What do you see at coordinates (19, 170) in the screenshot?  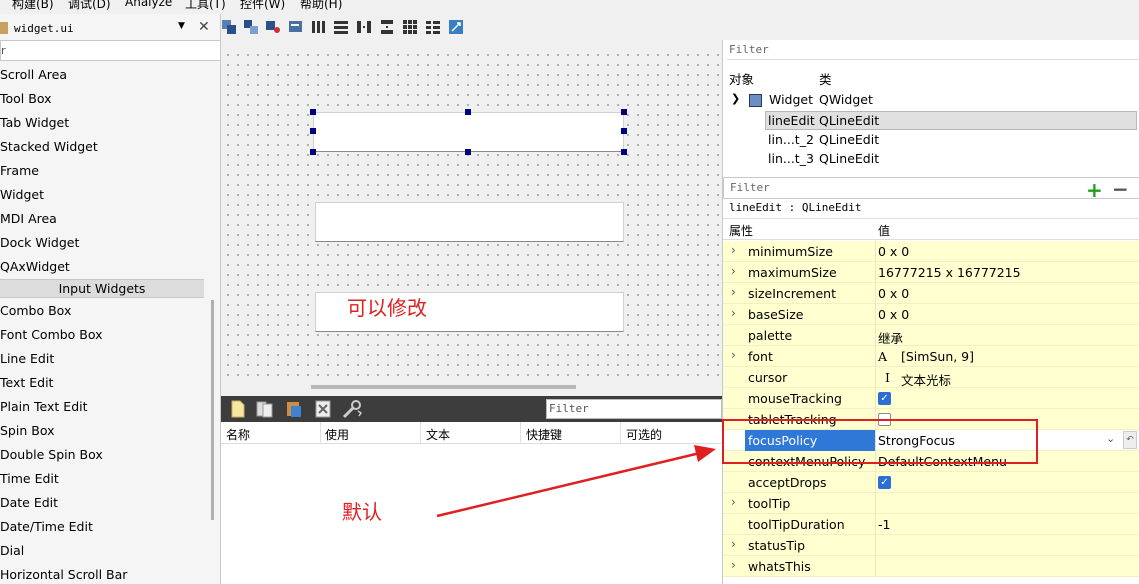 I see `widget-item-frame: Frame` at bounding box center [19, 170].